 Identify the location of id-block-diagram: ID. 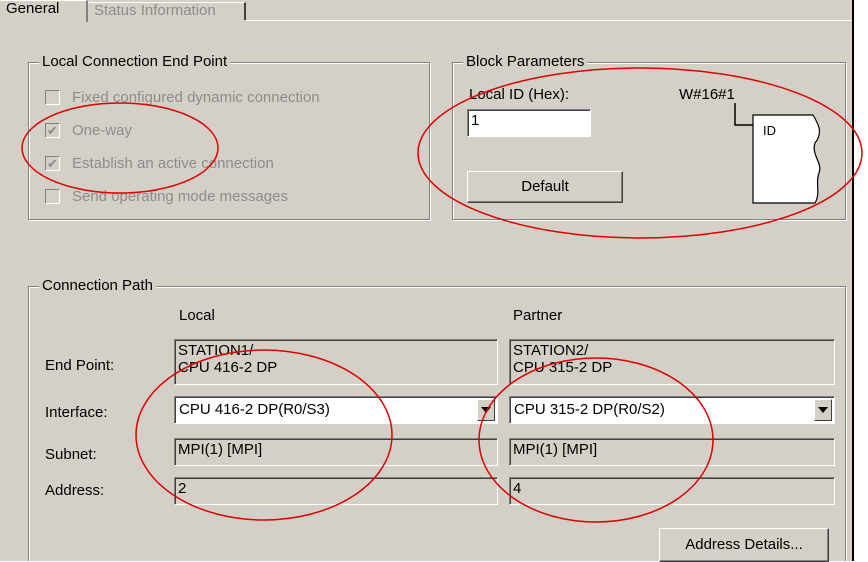
(777, 153).